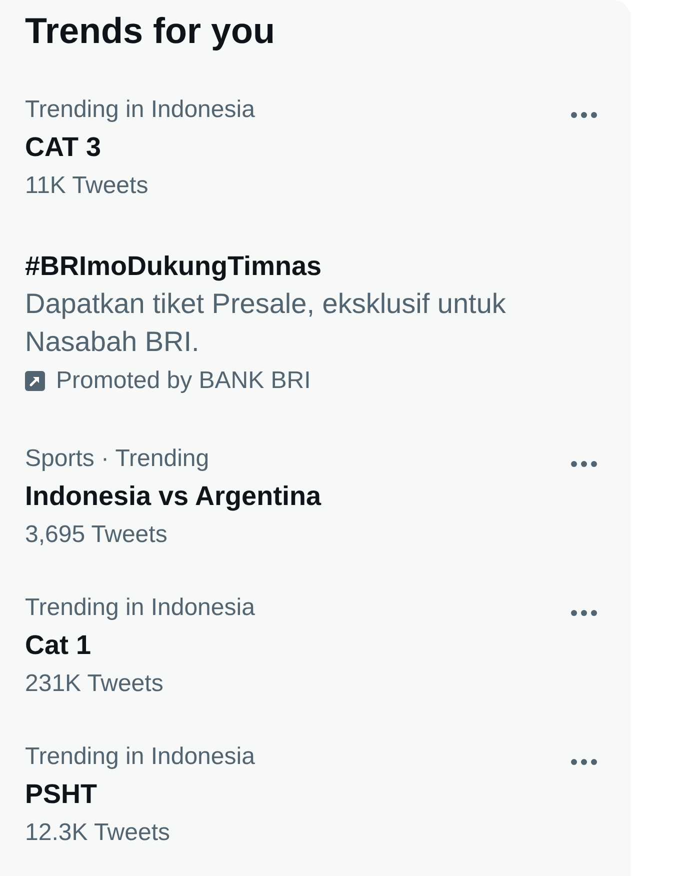 The width and height of the screenshot is (676, 876). I want to click on trend-name: PSHT, so click(61, 794).